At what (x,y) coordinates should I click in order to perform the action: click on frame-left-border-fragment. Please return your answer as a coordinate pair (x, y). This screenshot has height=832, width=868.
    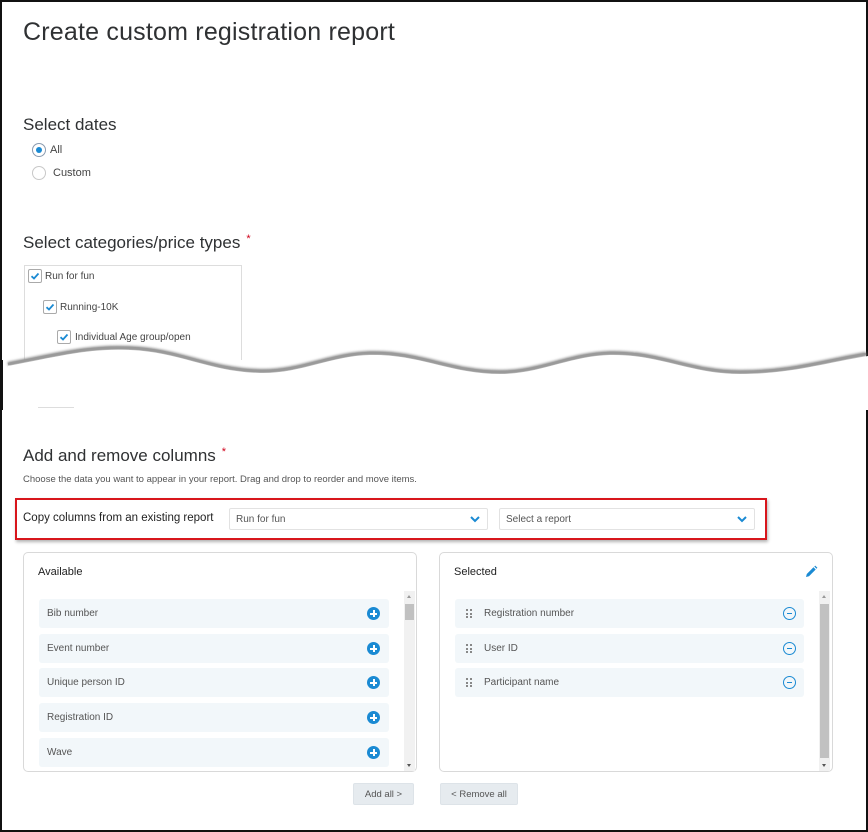
    Looking at the image, I should click on (1, 385).